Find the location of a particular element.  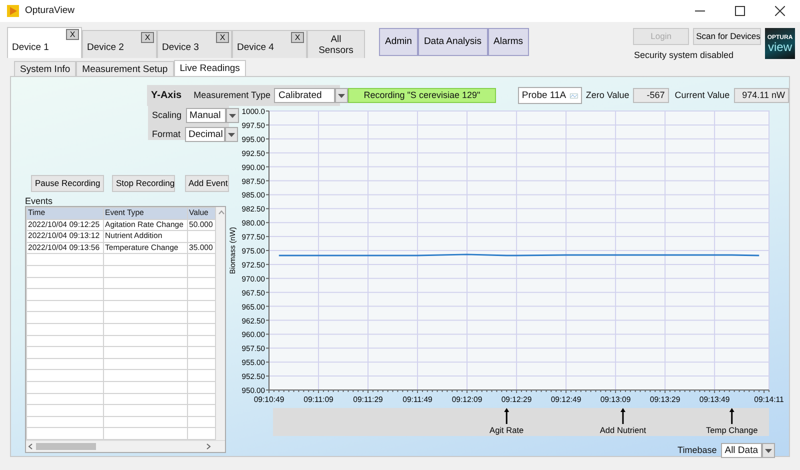

annotation-label: Temp Change is located at coordinates (732, 430).